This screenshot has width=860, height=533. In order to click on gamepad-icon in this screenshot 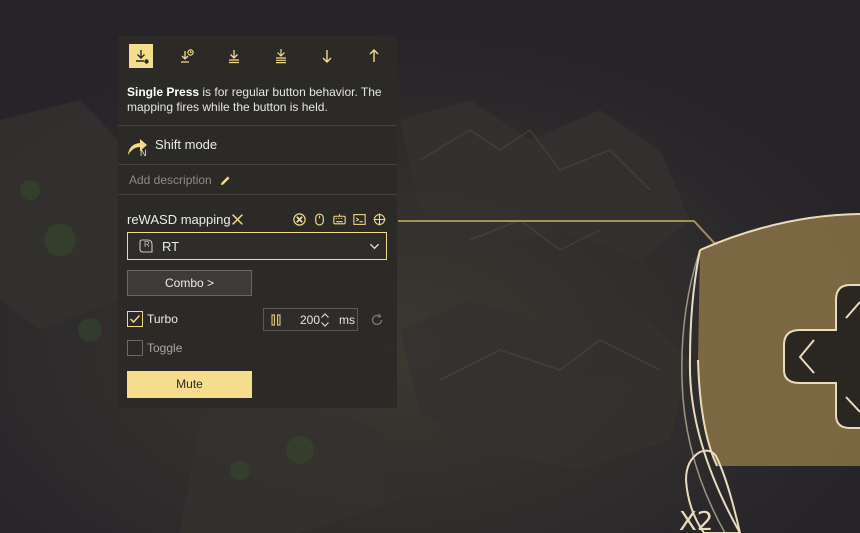, I will do `click(299, 219)`.